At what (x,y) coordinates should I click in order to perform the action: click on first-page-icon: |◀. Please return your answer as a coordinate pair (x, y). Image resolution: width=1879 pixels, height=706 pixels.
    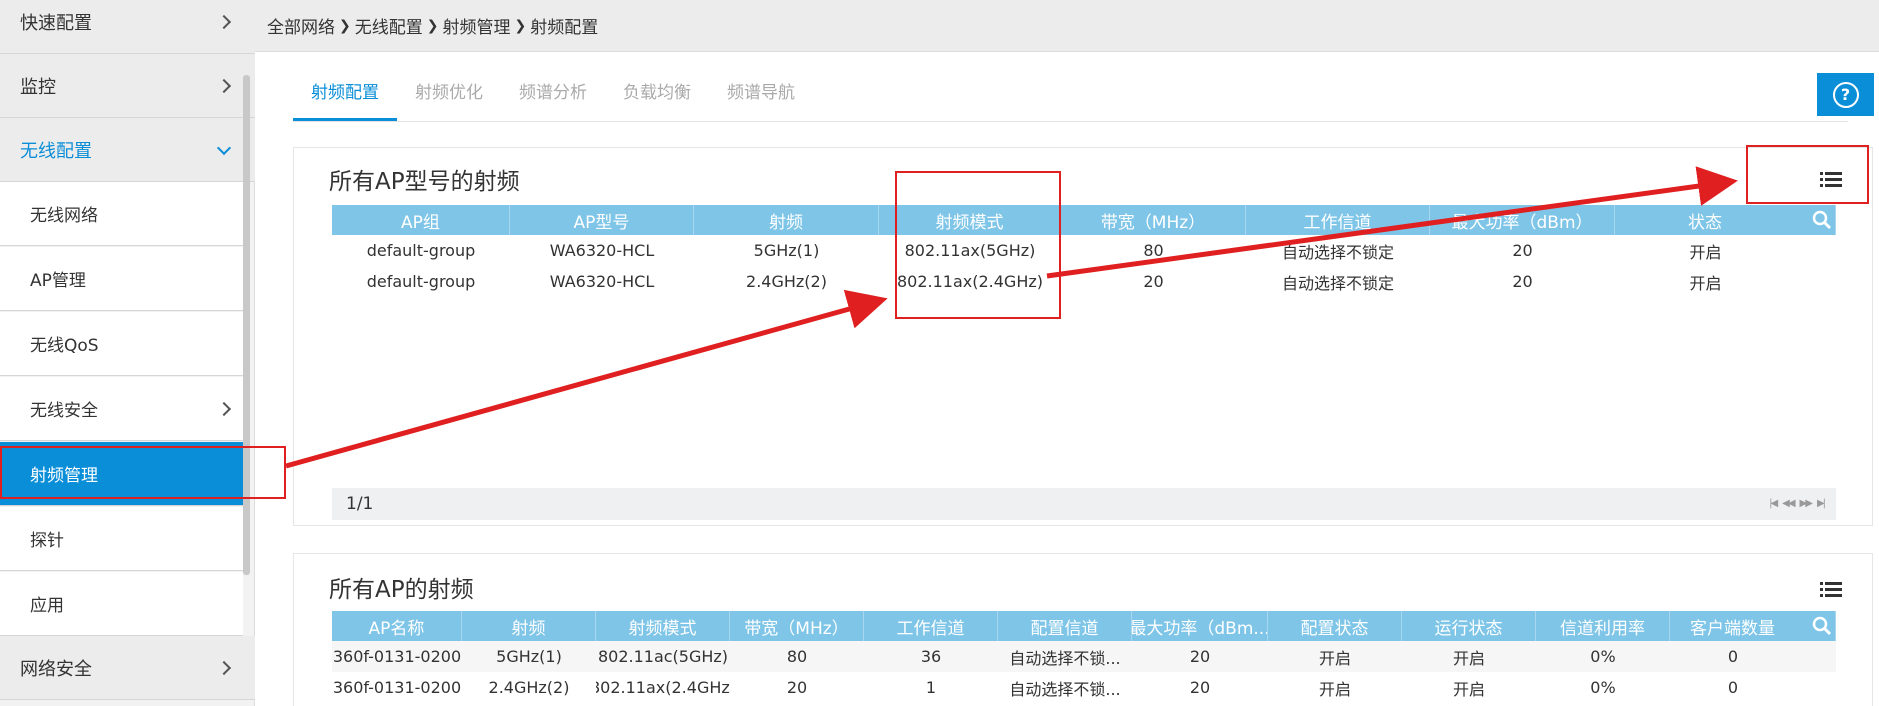
    Looking at the image, I should click on (1773, 503).